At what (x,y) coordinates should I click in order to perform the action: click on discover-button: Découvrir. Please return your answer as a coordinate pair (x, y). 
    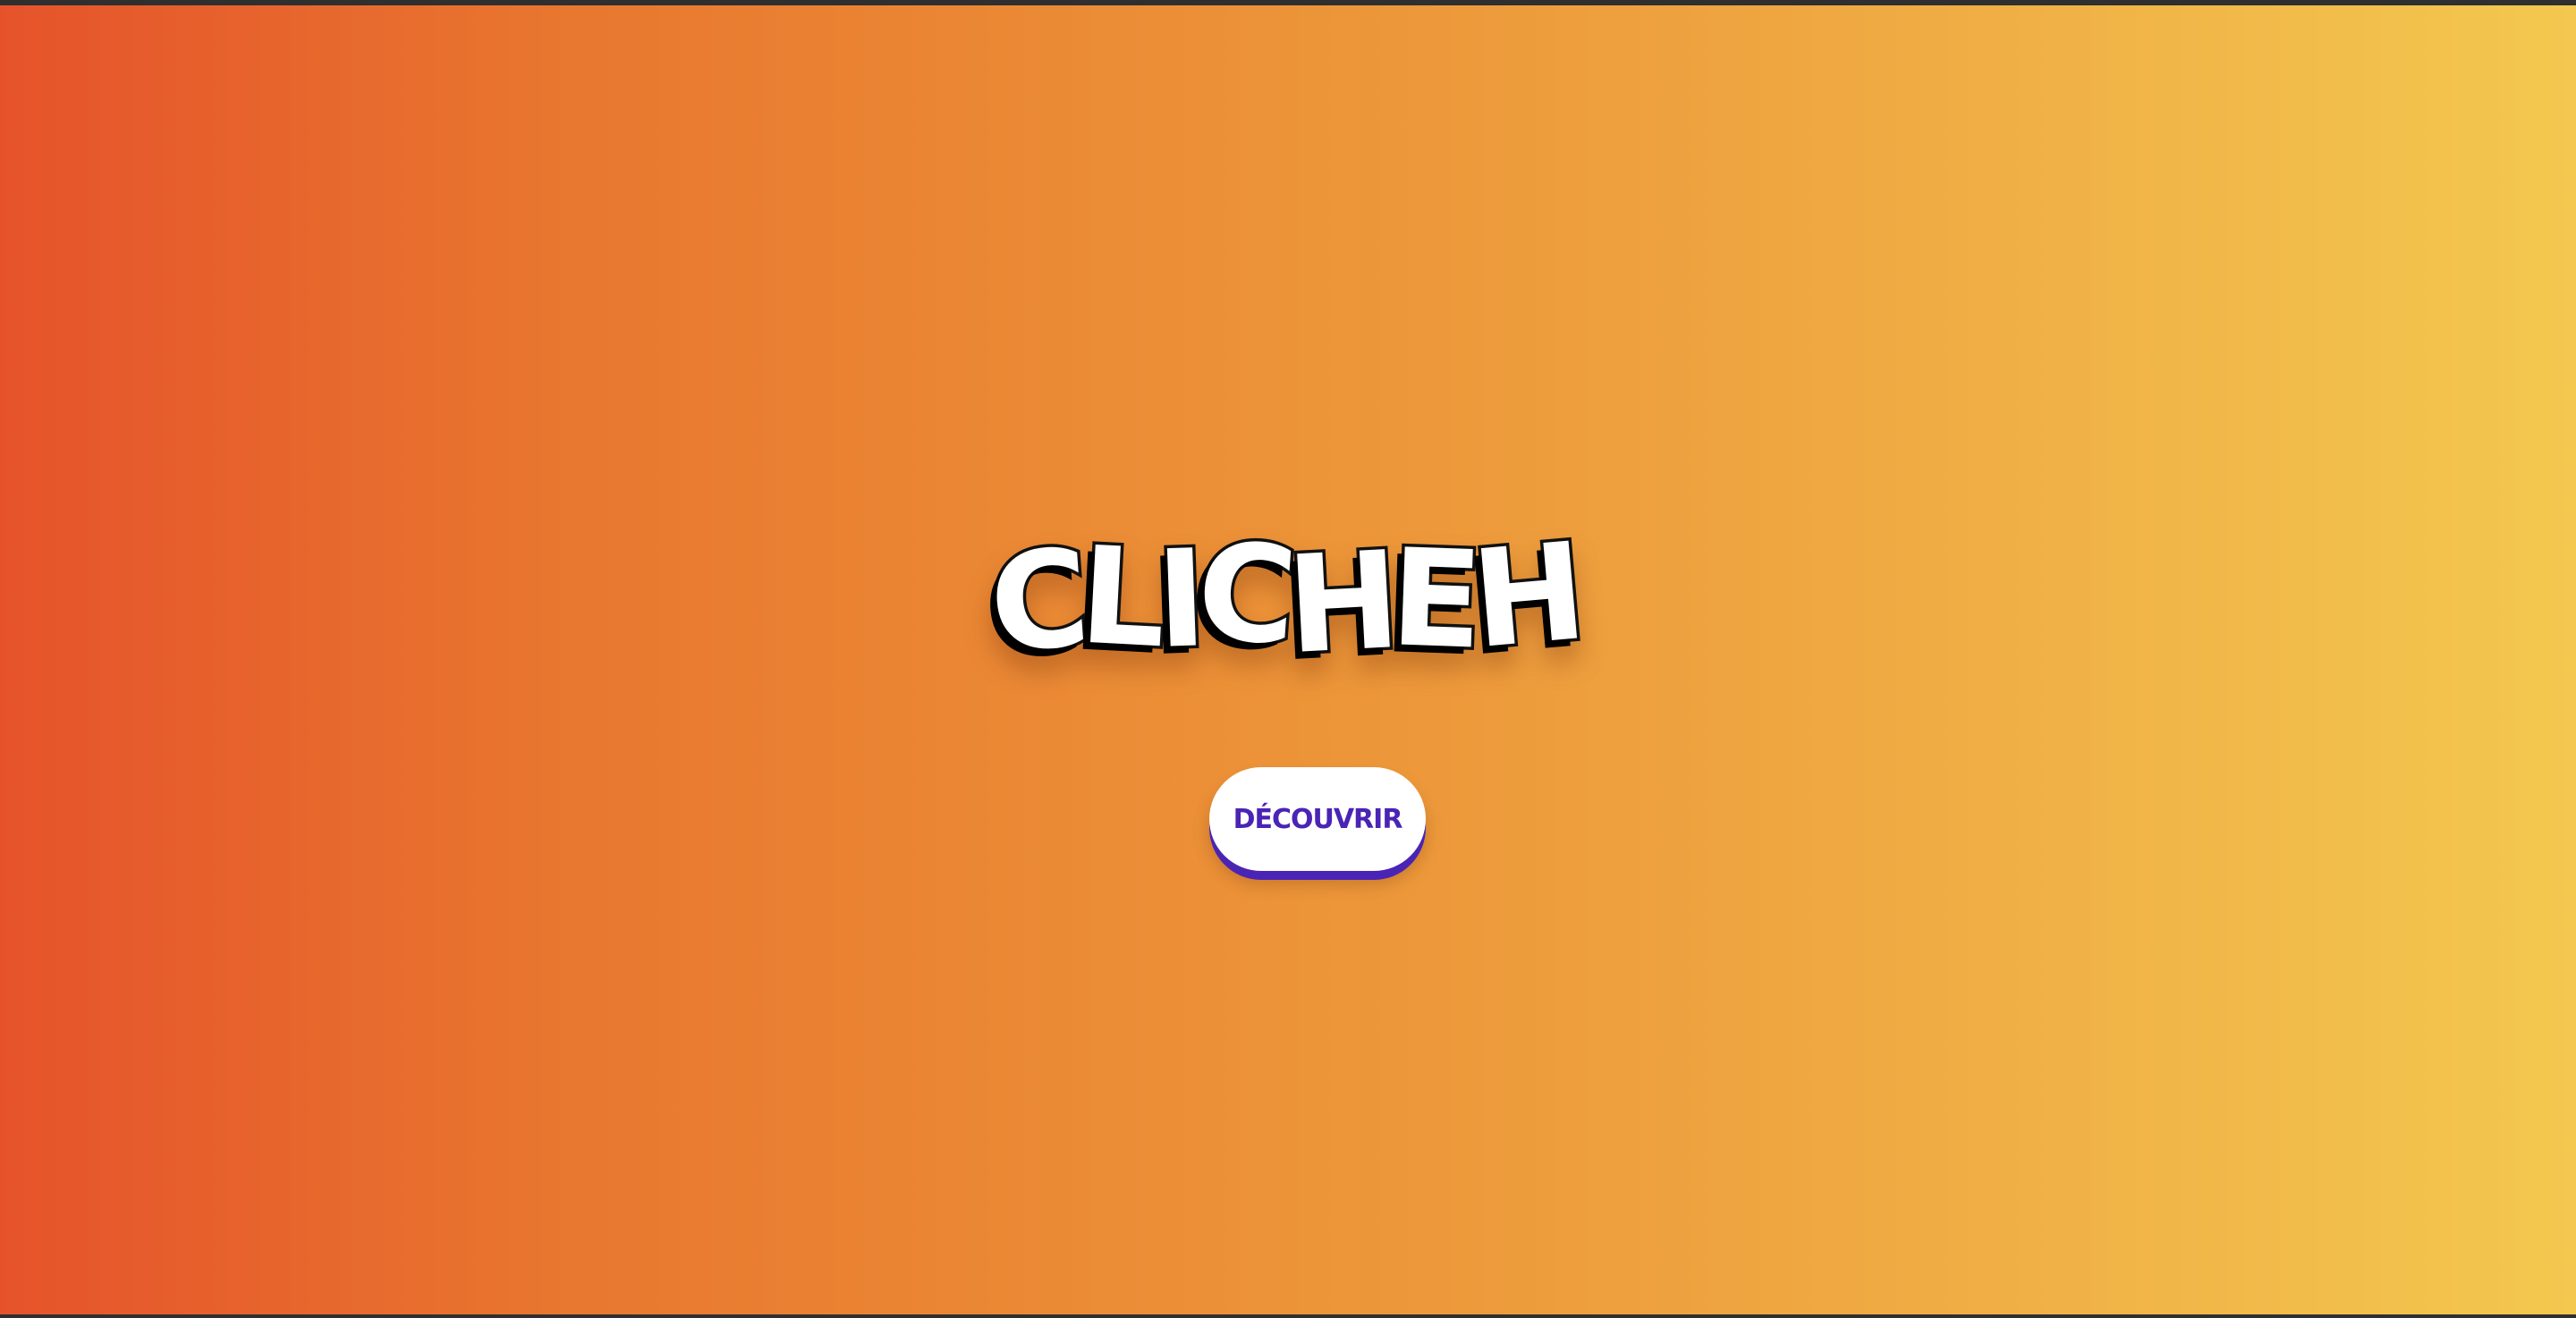
    Looking at the image, I should click on (1317, 819).